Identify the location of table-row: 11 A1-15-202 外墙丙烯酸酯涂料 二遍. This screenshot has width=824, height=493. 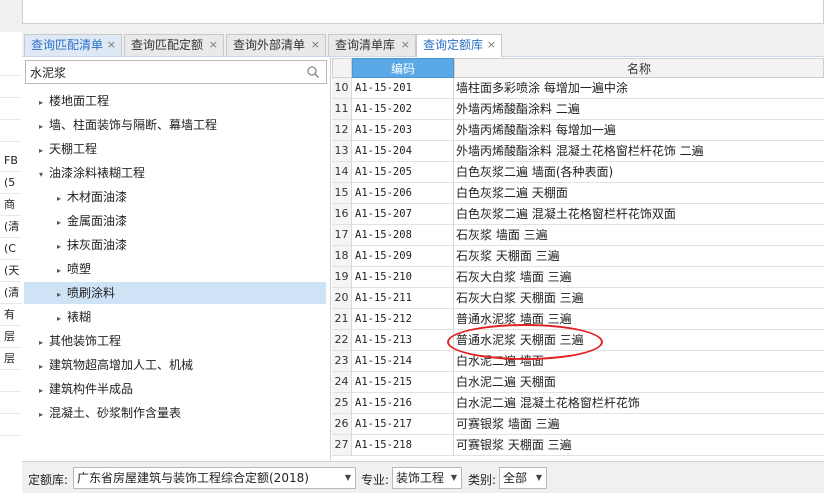
(578, 109).